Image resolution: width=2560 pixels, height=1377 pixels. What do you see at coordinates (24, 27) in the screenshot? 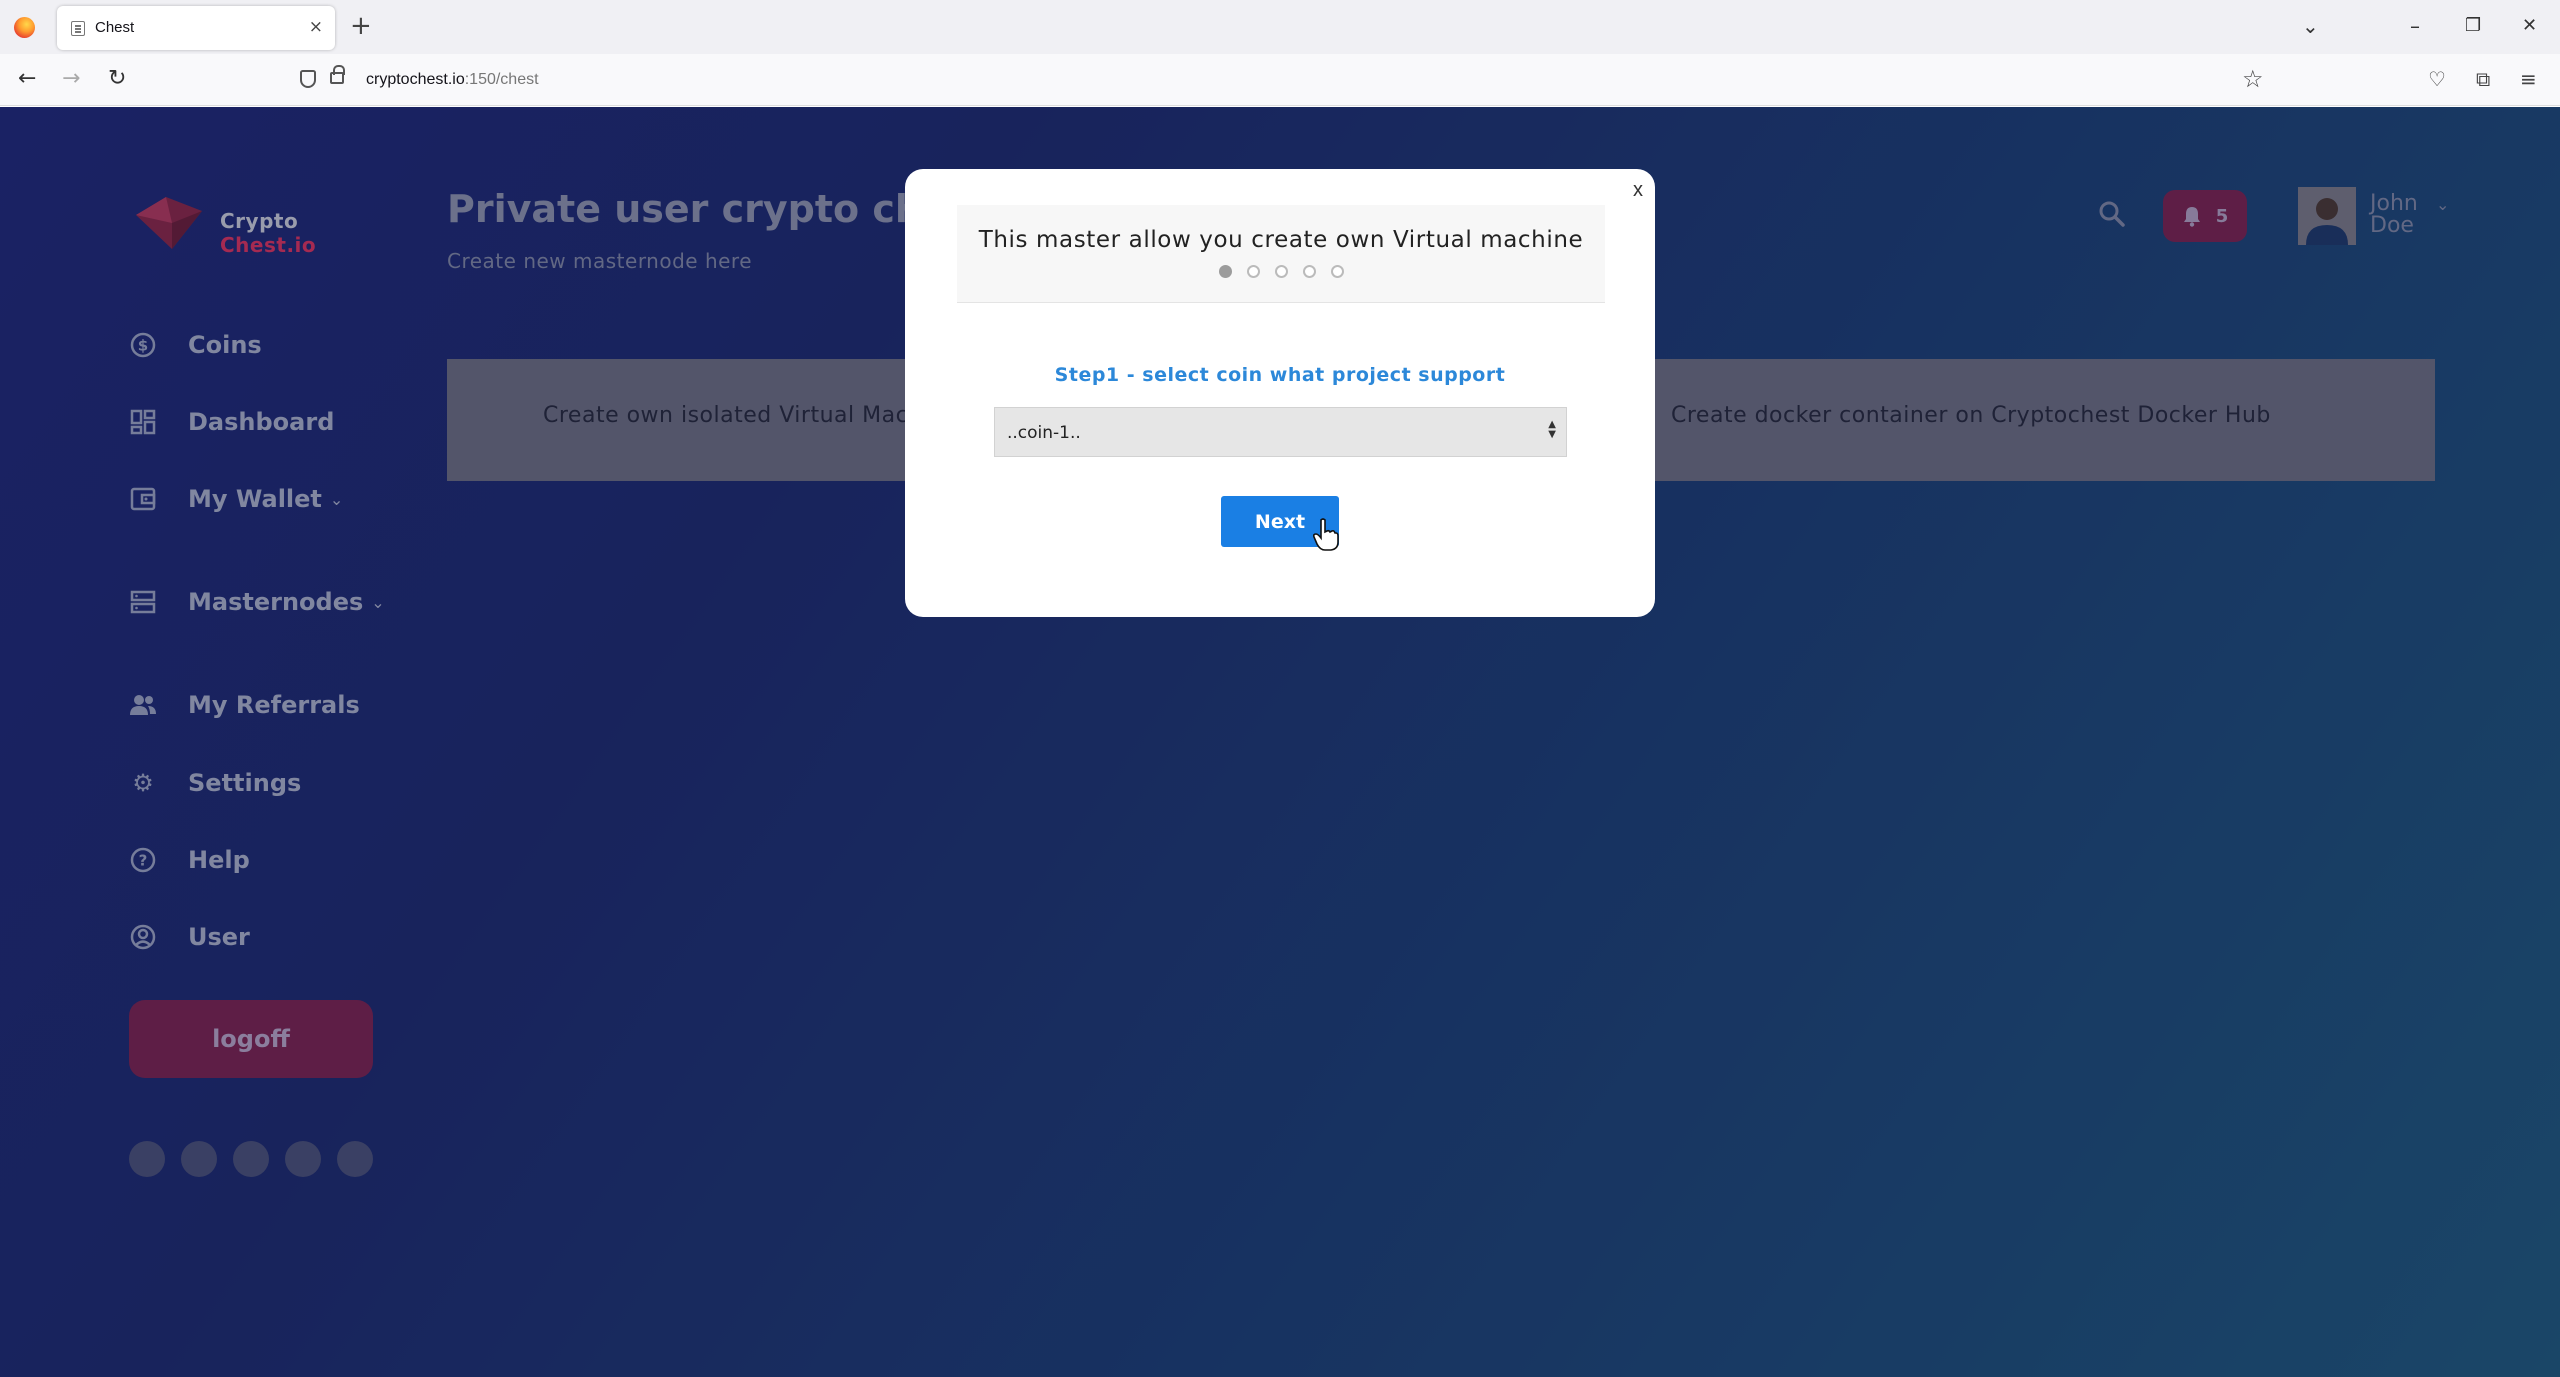
I see `firefox-logo-icon` at bounding box center [24, 27].